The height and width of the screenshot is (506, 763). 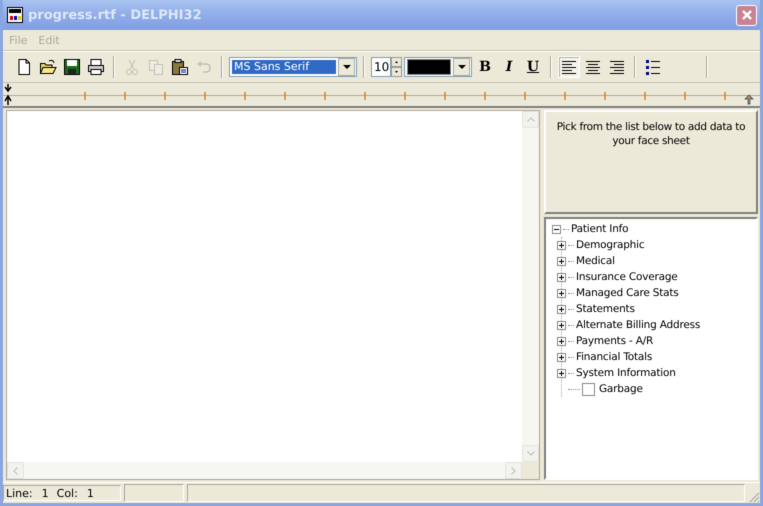 What do you see at coordinates (754, 497) in the screenshot?
I see `resize-grip-icon` at bounding box center [754, 497].